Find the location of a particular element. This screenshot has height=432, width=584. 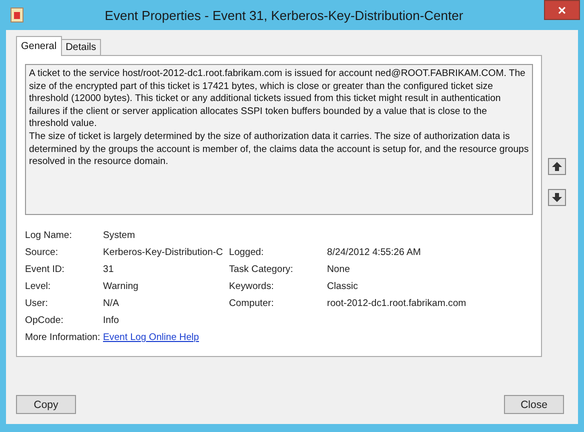

app-icon is located at coordinates (17, 15).